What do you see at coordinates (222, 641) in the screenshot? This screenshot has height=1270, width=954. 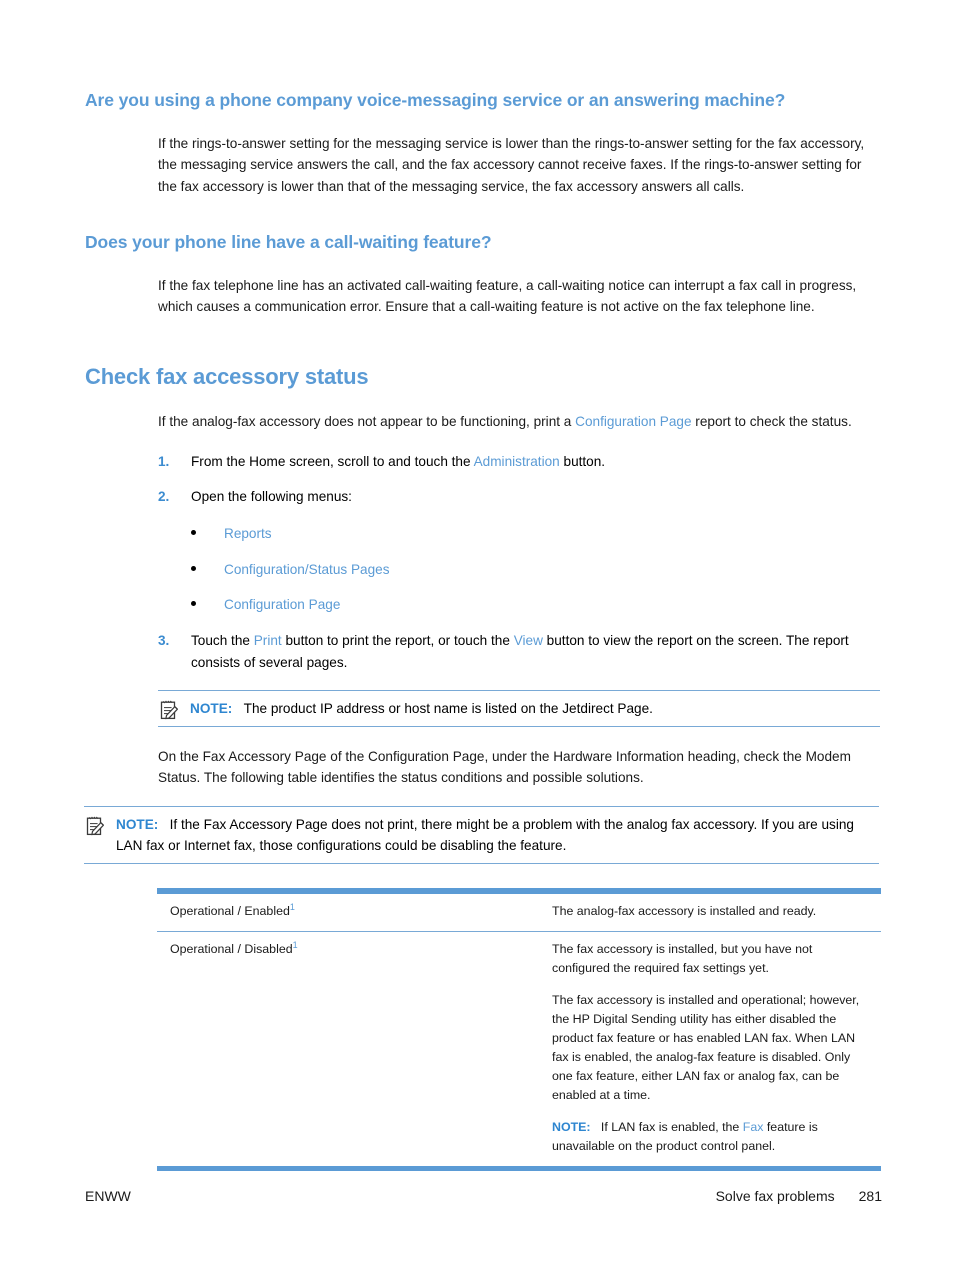 I see `step-3-before: Touch the` at bounding box center [222, 641].